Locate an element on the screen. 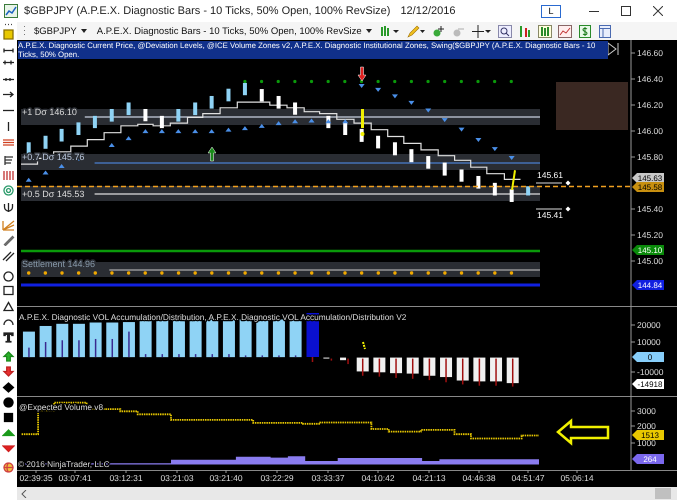  signal-dot is located at coordinates (362, 134).